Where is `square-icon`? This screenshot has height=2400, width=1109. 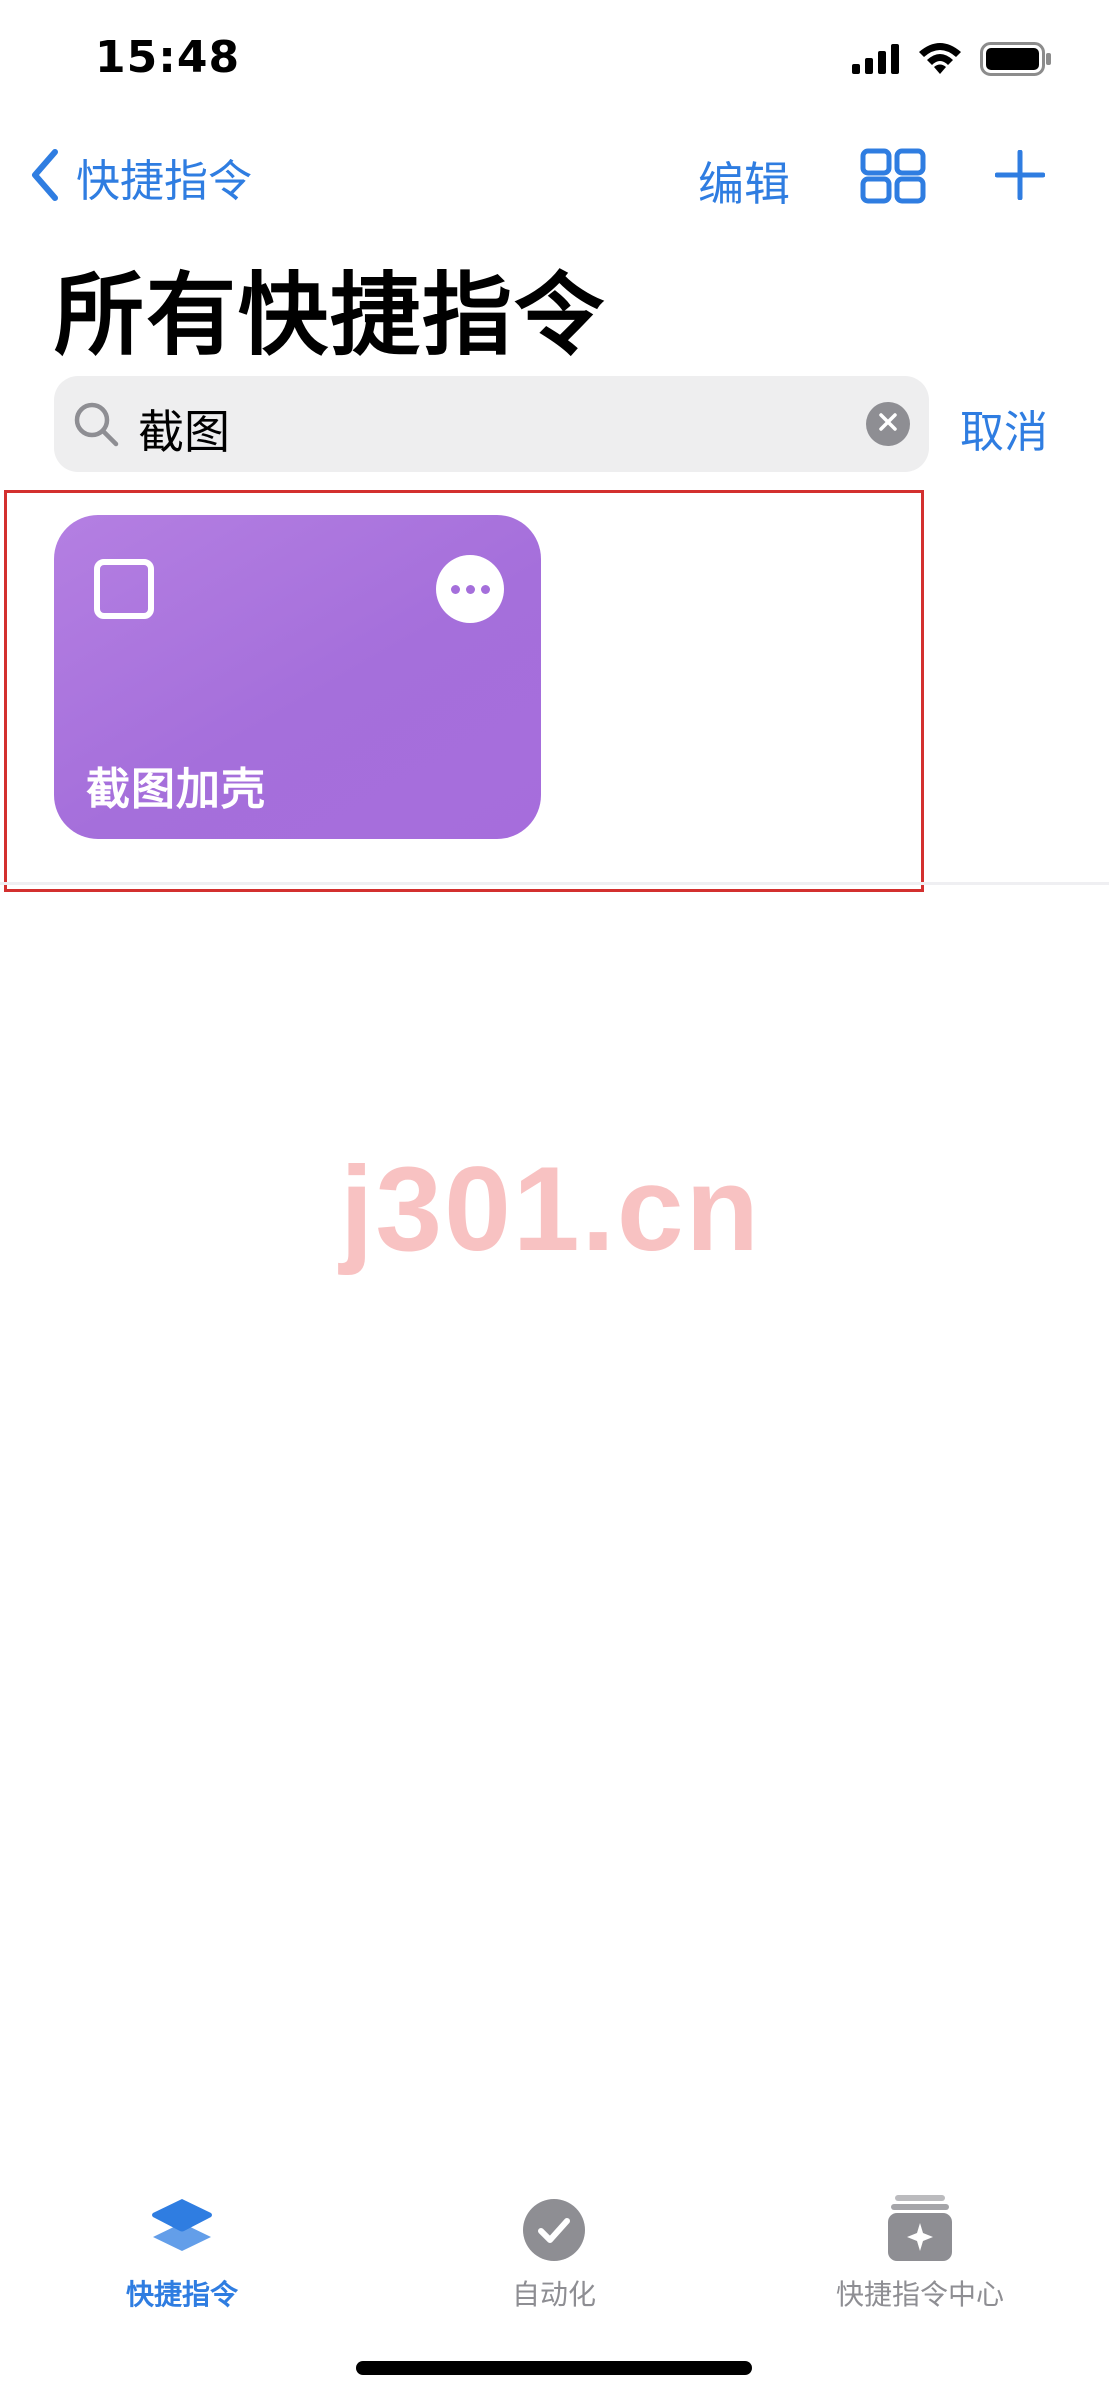
square-icon is located at coordinates (124, 589).